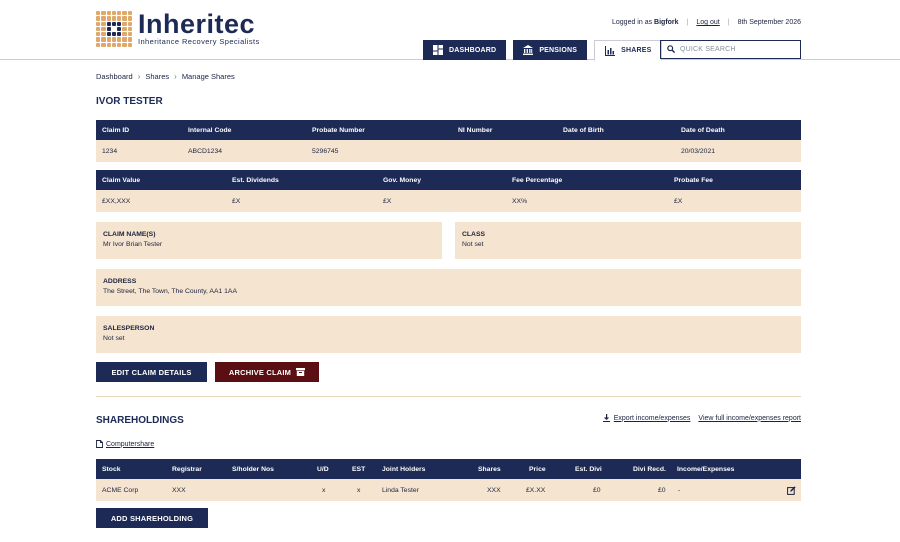 The width and height of the screenshot is (900, 542). I want to click on add-shareholding-label: ADD SHAREHOLDING, so click(152, 518).